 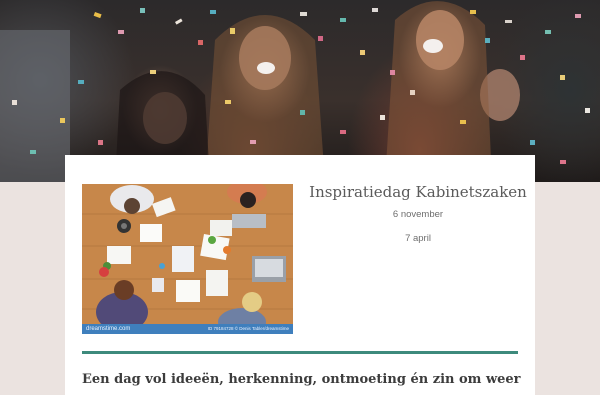 What do you see at coordinates (248, 328) in the screenshot?
I see `thumbnail-credit: ID 79184728 © Denis Tabler/dreamstime` at bounding box center [248, 328].